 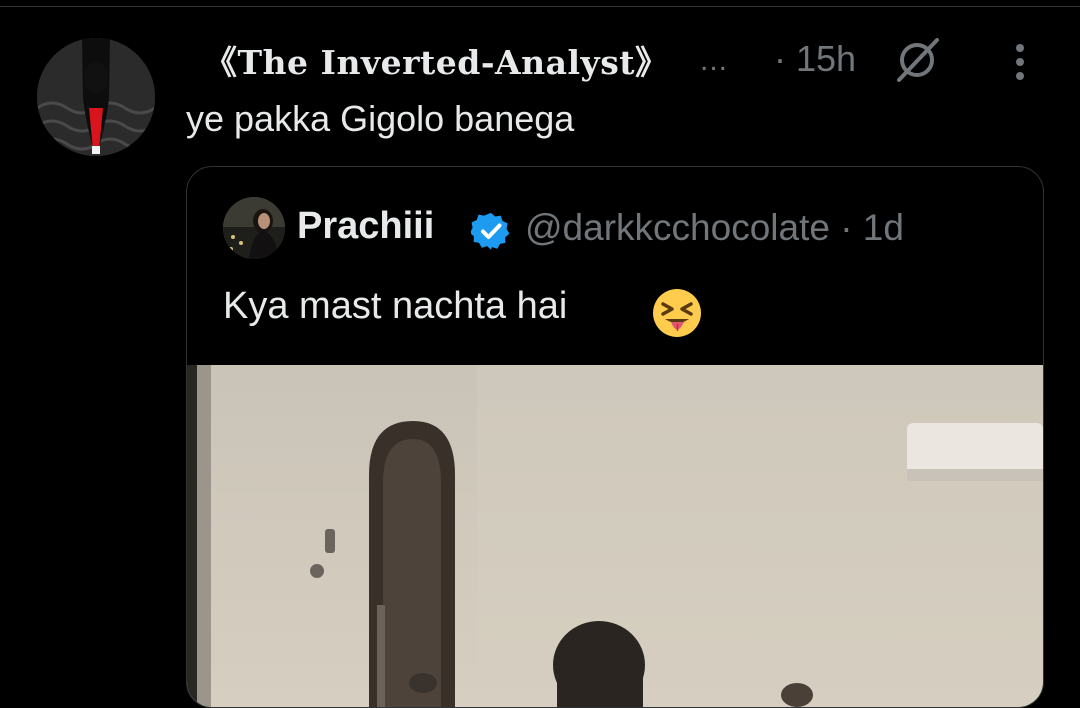 What do you see at coordinates (815, 59) in the screenshot?
I see `tweet-timestamp: · 15h` at bounding box center [815, 59].